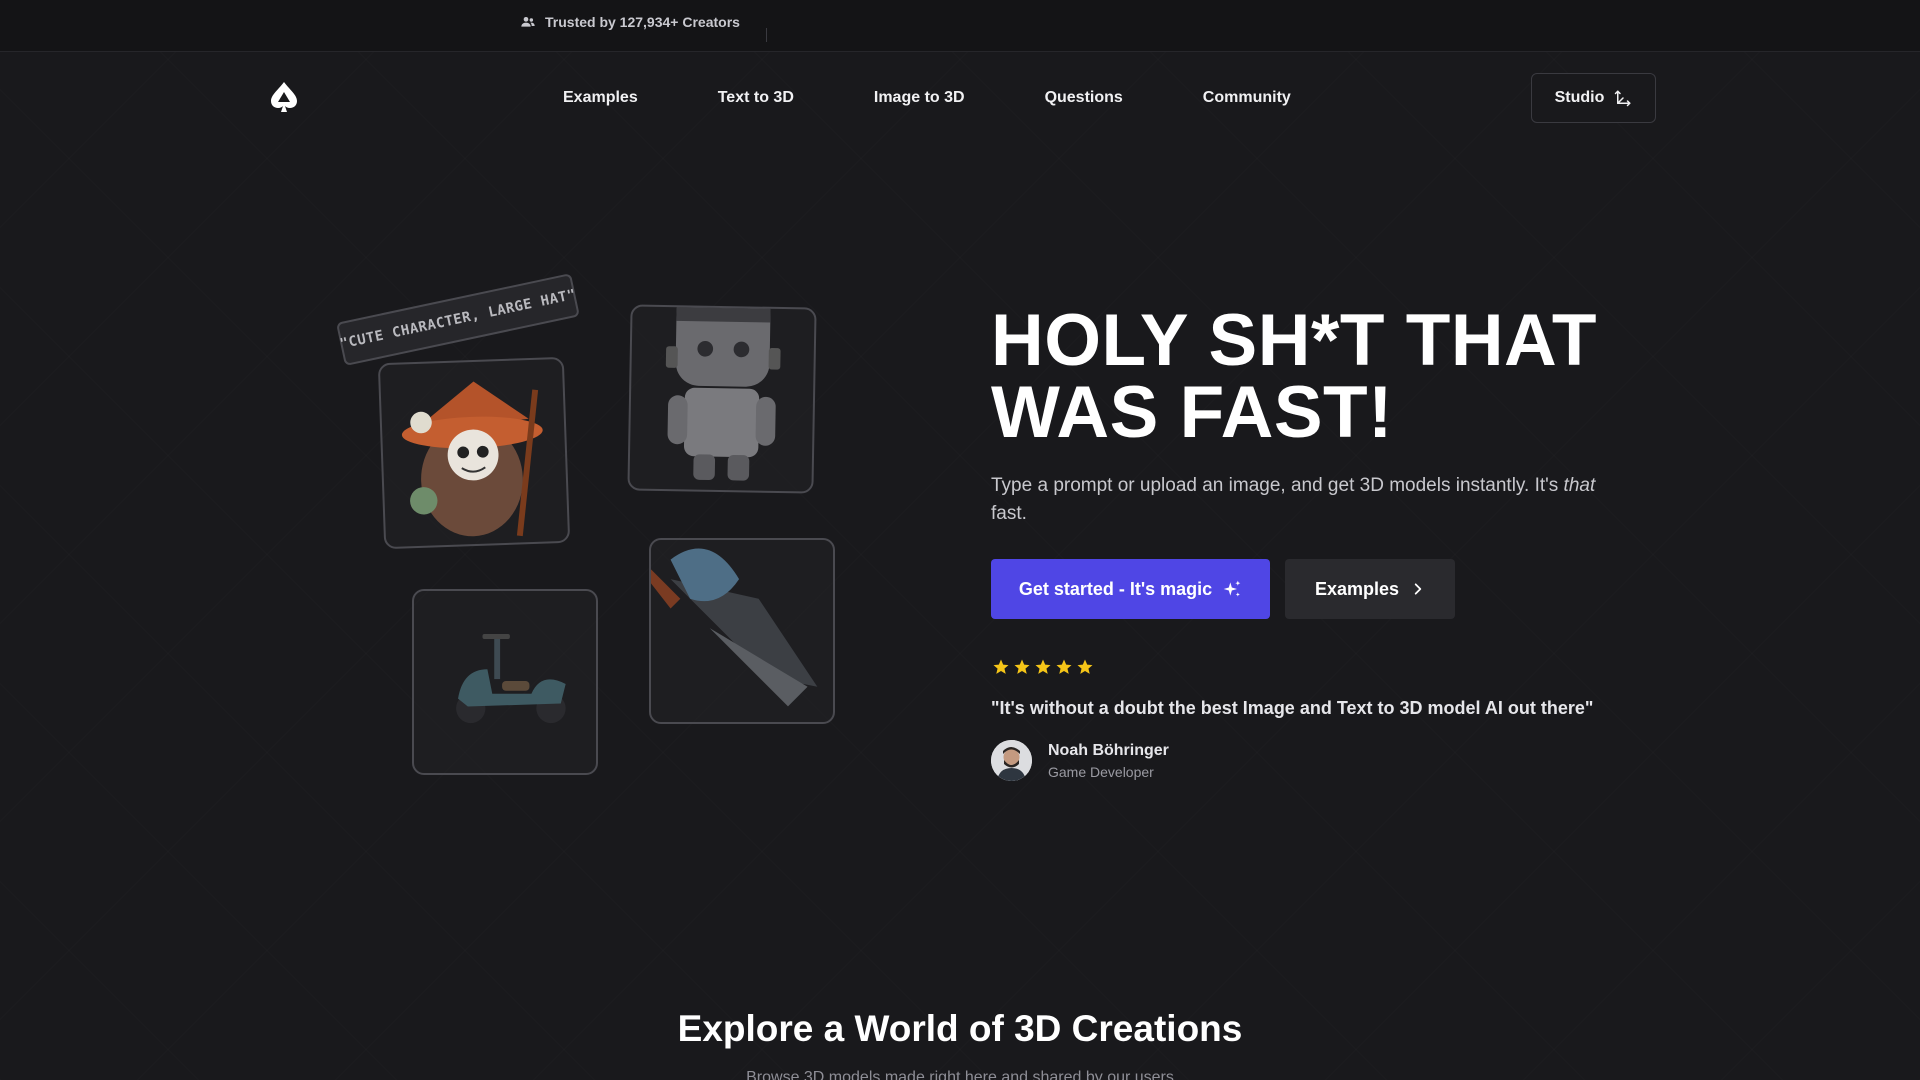 This screenshot has width=1920, height=1080. I want to click on model-card-sword, so click(742, 631).